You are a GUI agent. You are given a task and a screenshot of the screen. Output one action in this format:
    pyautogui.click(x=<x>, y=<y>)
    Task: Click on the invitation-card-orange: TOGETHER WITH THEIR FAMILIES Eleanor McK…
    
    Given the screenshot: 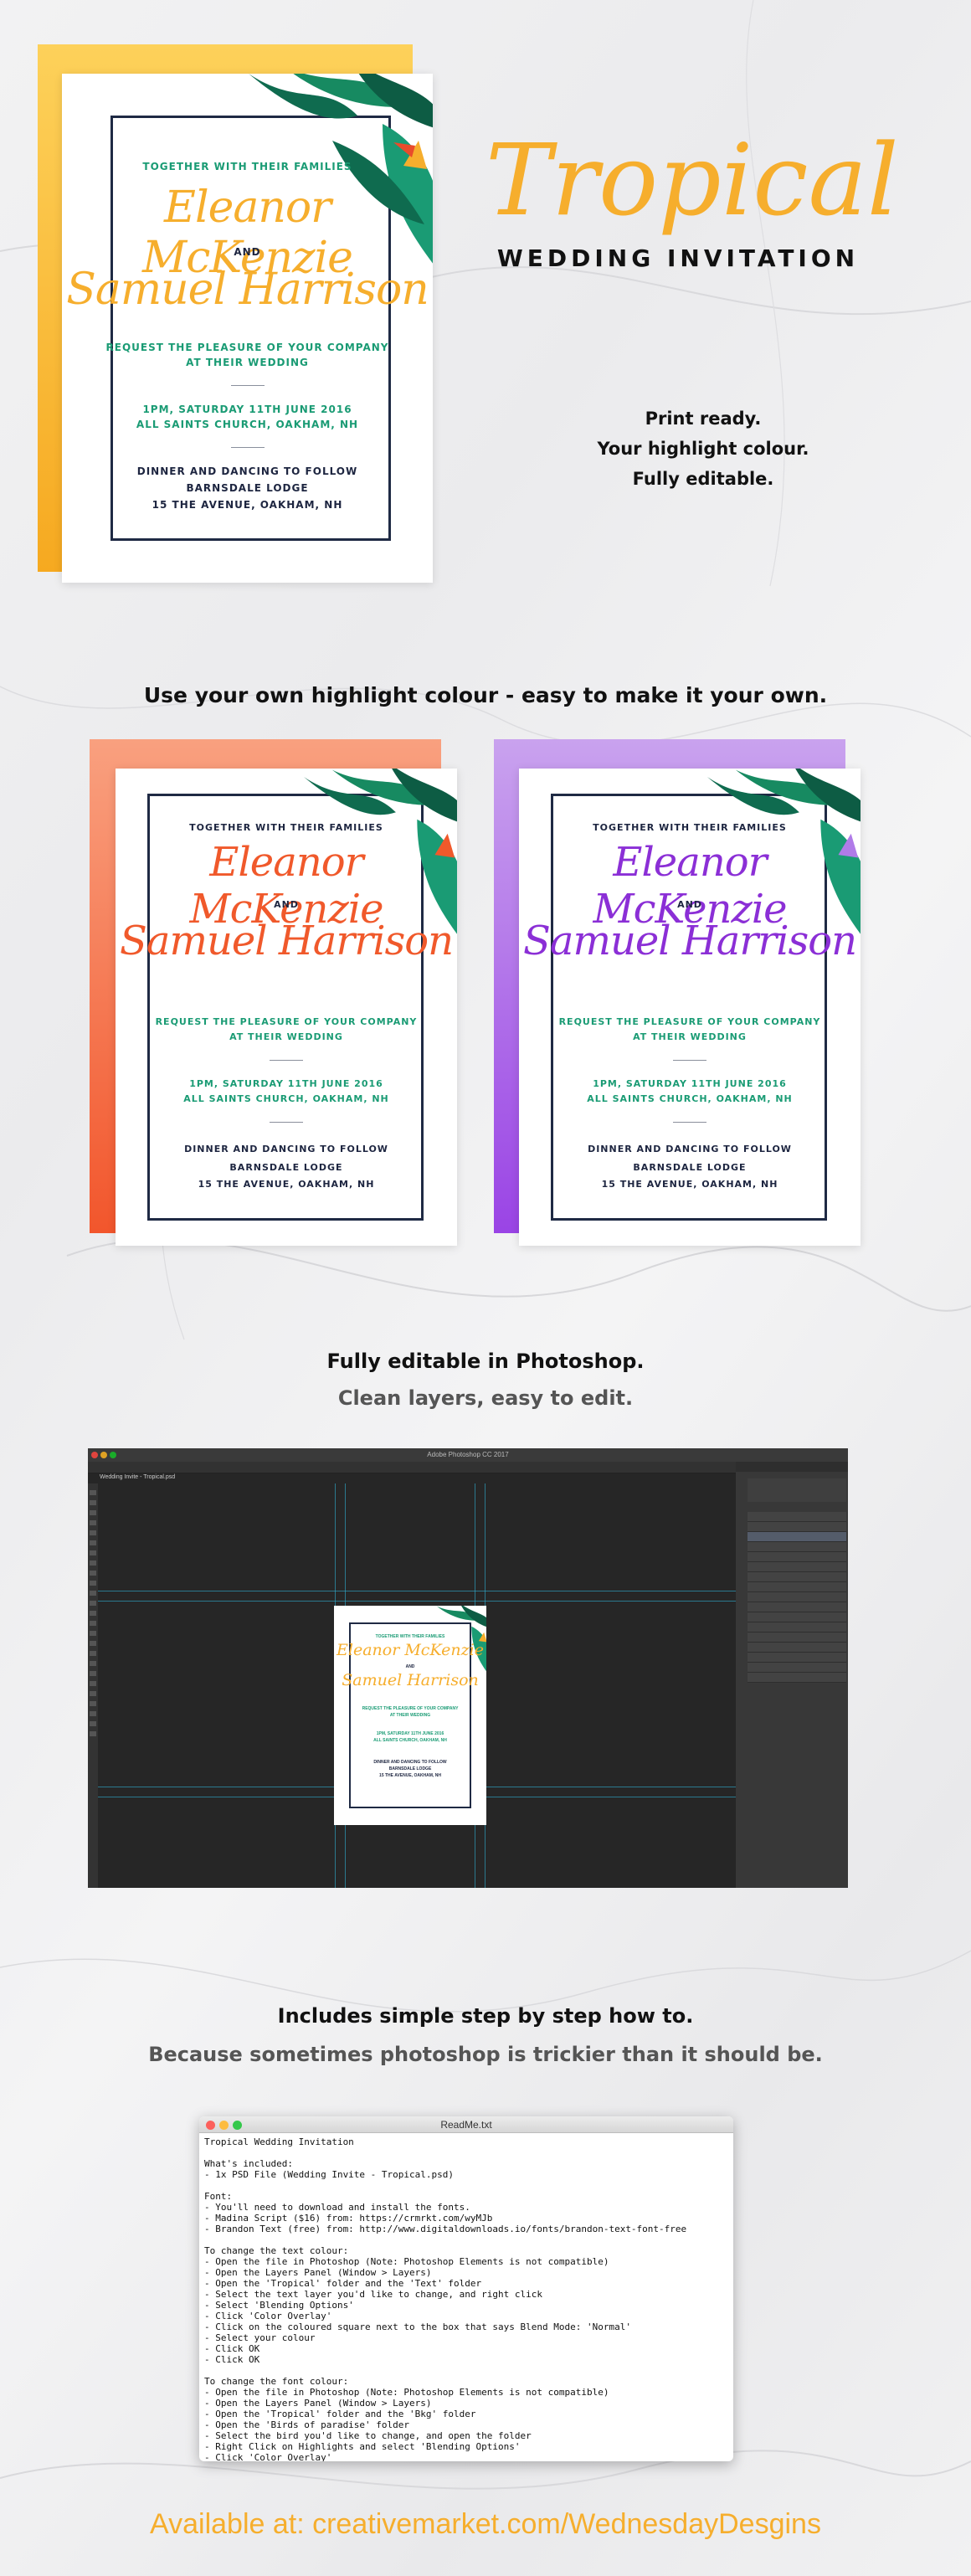 What is the action you would take?
    pyautogui.click(x=247, y=329)
    